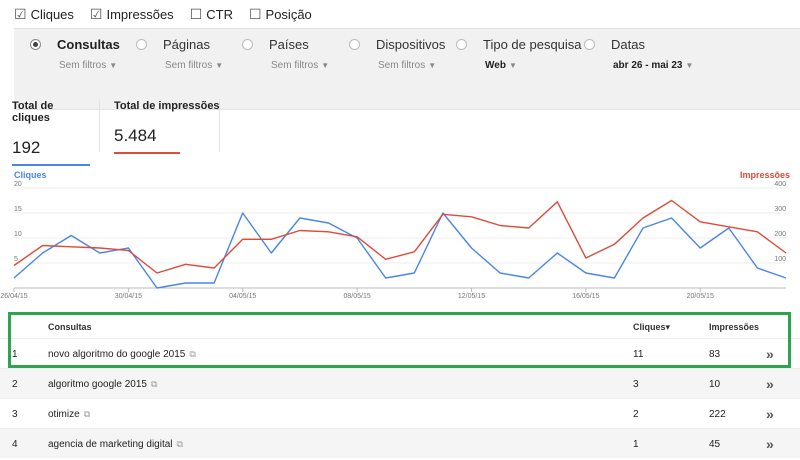 The width and height of the screenshot is (800, 460). What do you see at coordinates (700, 296) in the screenshot?
I see `x-tick-label: 20/05/15` at bounding box center [700, 296].